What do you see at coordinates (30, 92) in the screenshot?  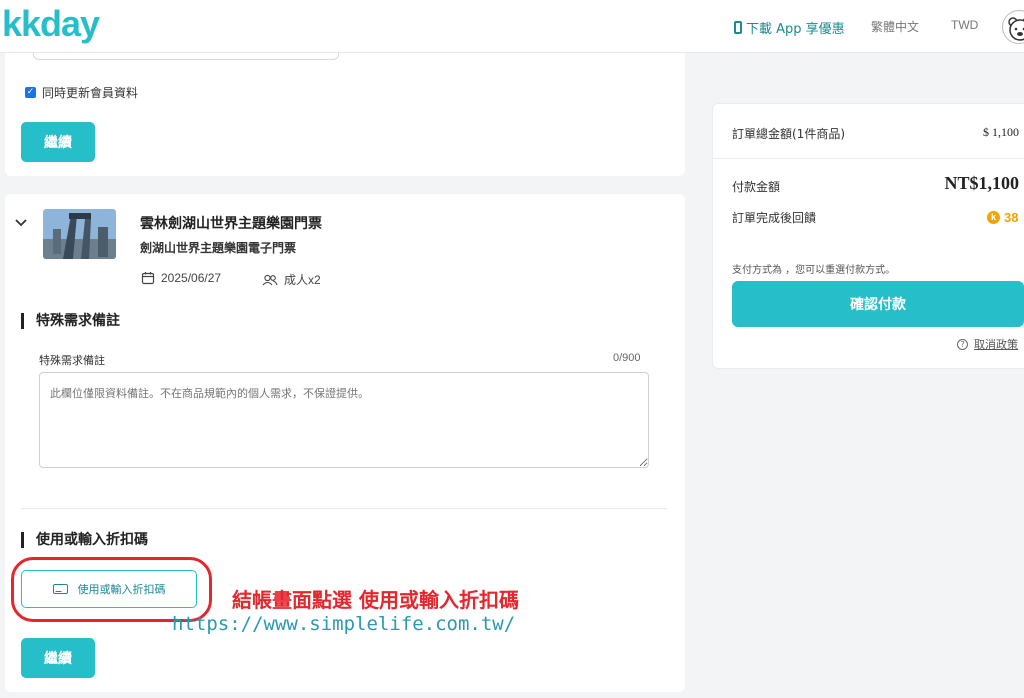 I see `checked-checkbox-icon: ✓` at bounding box center [30, 92].